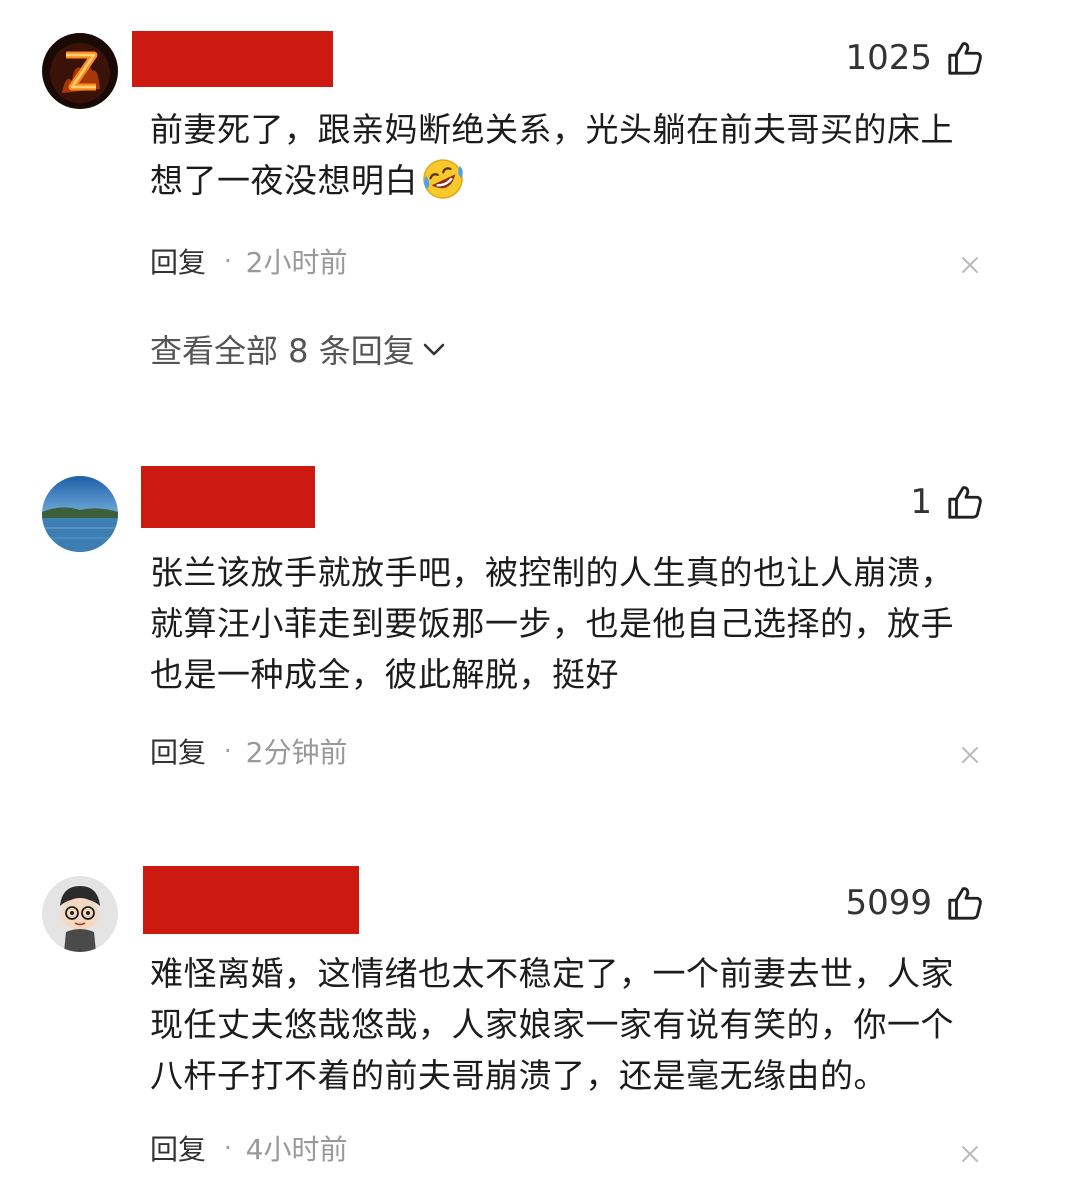  I want to click on comment-meta: 回复 · 4小时前, so click(248, 1148).